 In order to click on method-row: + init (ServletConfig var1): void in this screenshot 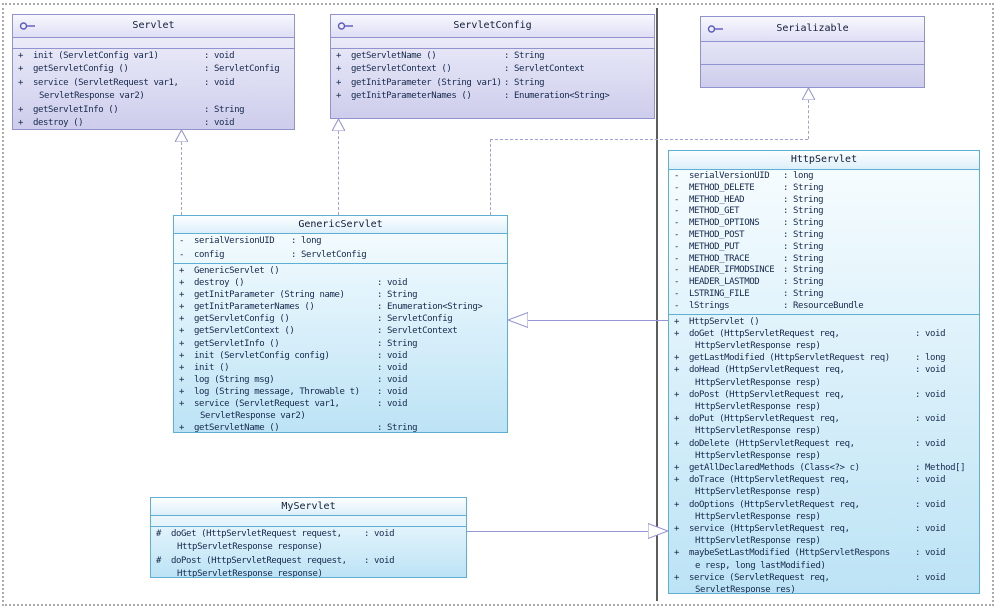, I will do `click(155, 56)`.